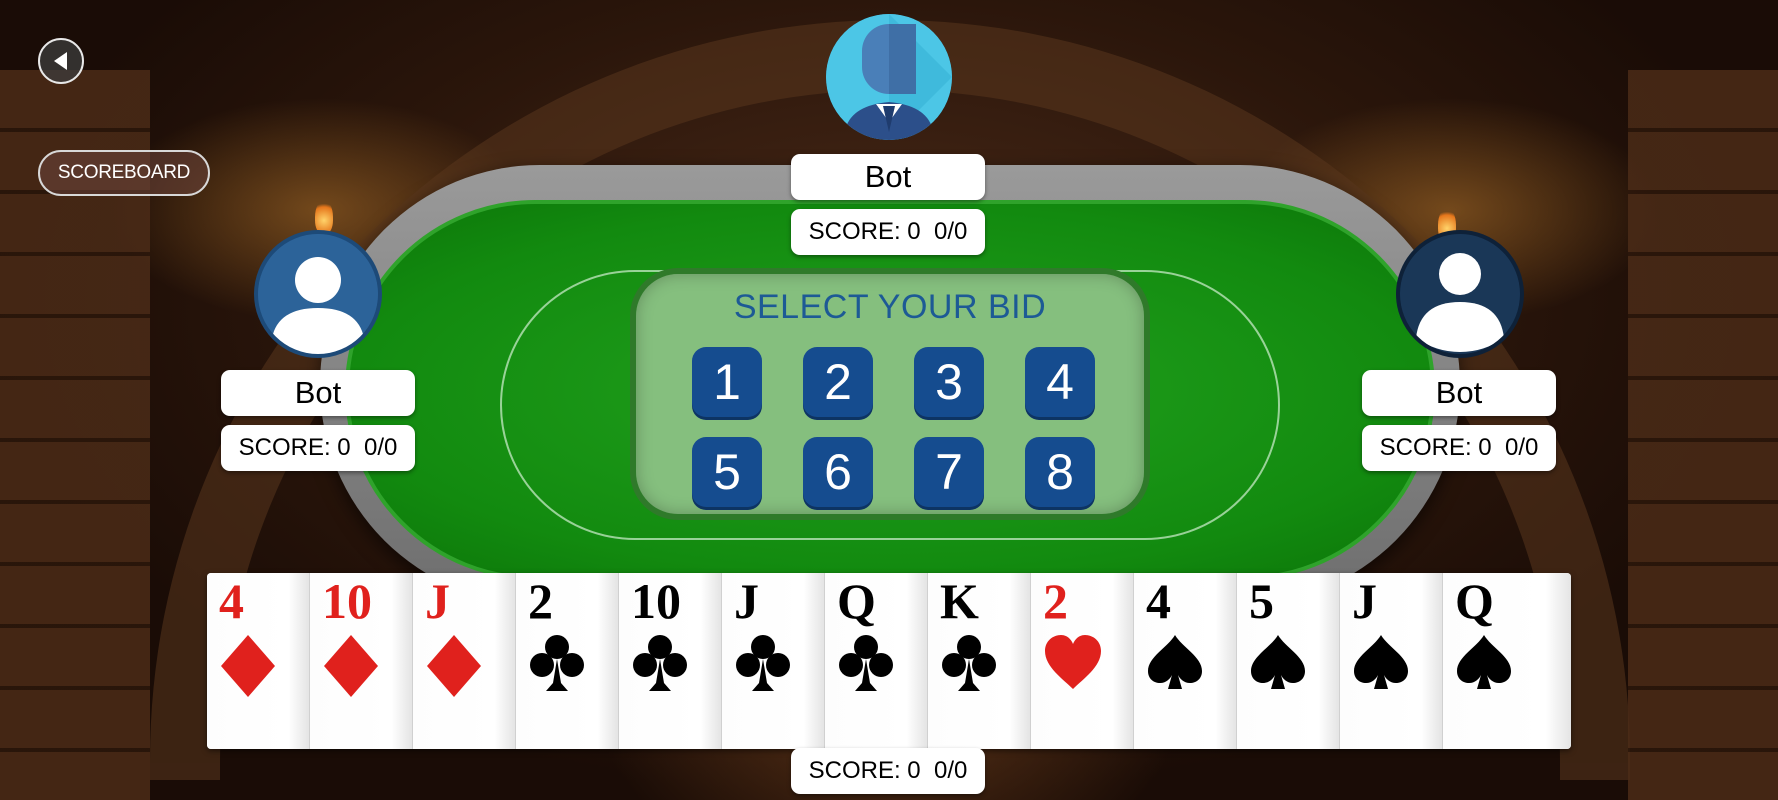 This screenshot has width=1778, height=800. I want to click on right-player-name: Bot, so click(1459, 393).